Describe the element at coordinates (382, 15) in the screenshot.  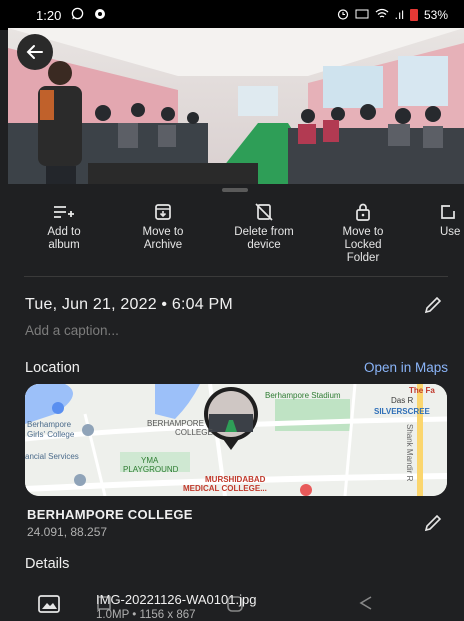
I see `wifi-icon` at that location.